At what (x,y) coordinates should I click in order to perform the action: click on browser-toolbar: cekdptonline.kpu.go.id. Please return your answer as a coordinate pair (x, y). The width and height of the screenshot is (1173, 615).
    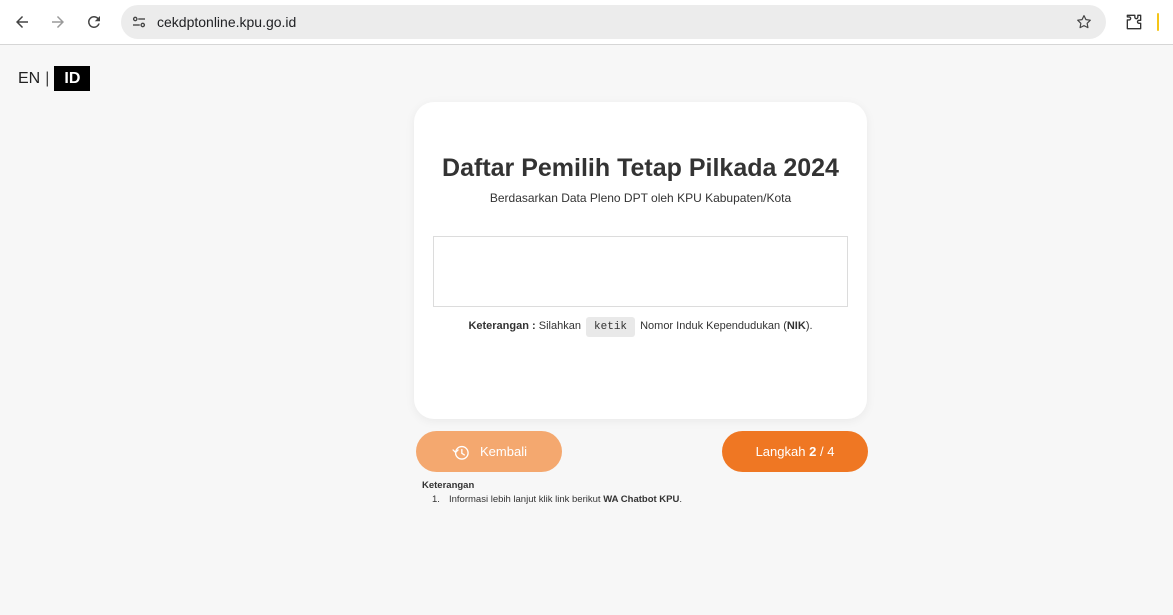
    Looking at the image, I should click on (586, 22).